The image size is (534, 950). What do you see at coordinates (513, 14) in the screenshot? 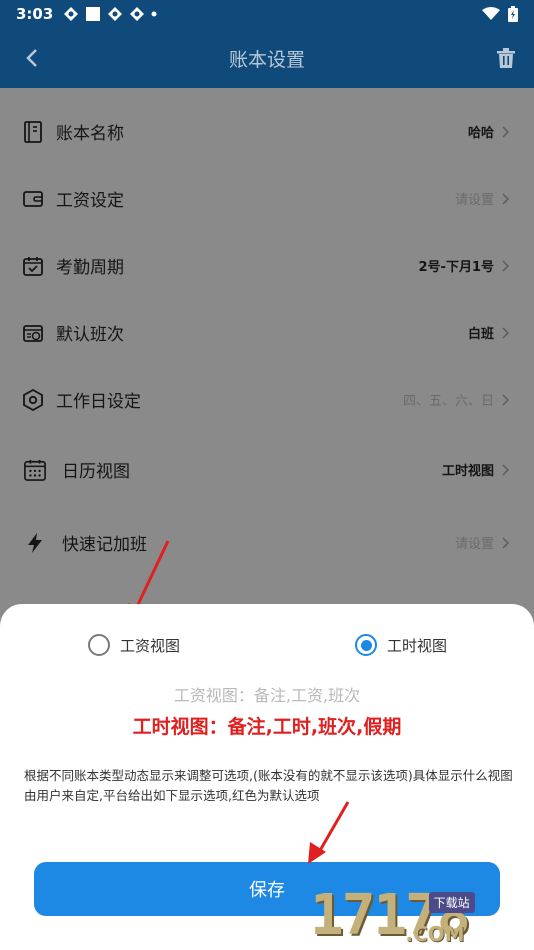
I see `battery-icon` at bounding box center [513, 14].